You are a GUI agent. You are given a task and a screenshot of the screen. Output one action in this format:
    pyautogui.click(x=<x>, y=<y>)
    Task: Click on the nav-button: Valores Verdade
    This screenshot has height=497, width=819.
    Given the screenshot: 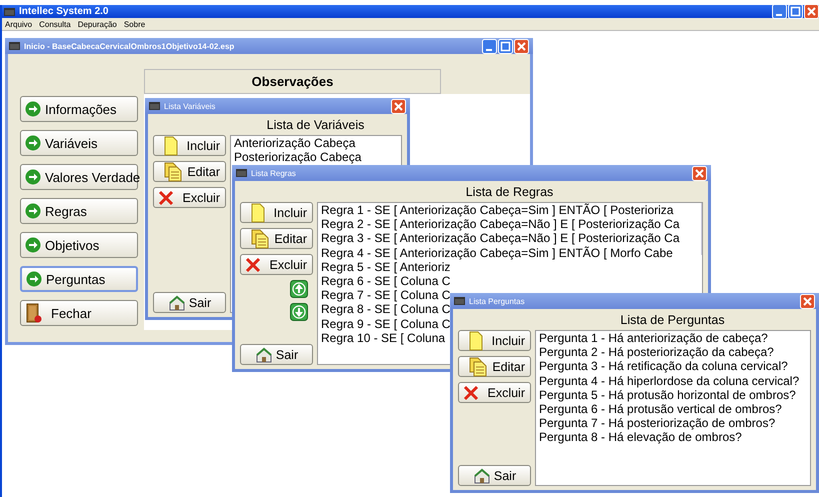 What is the action you would take?
    pyautogui.click(x=79, y=177)
    